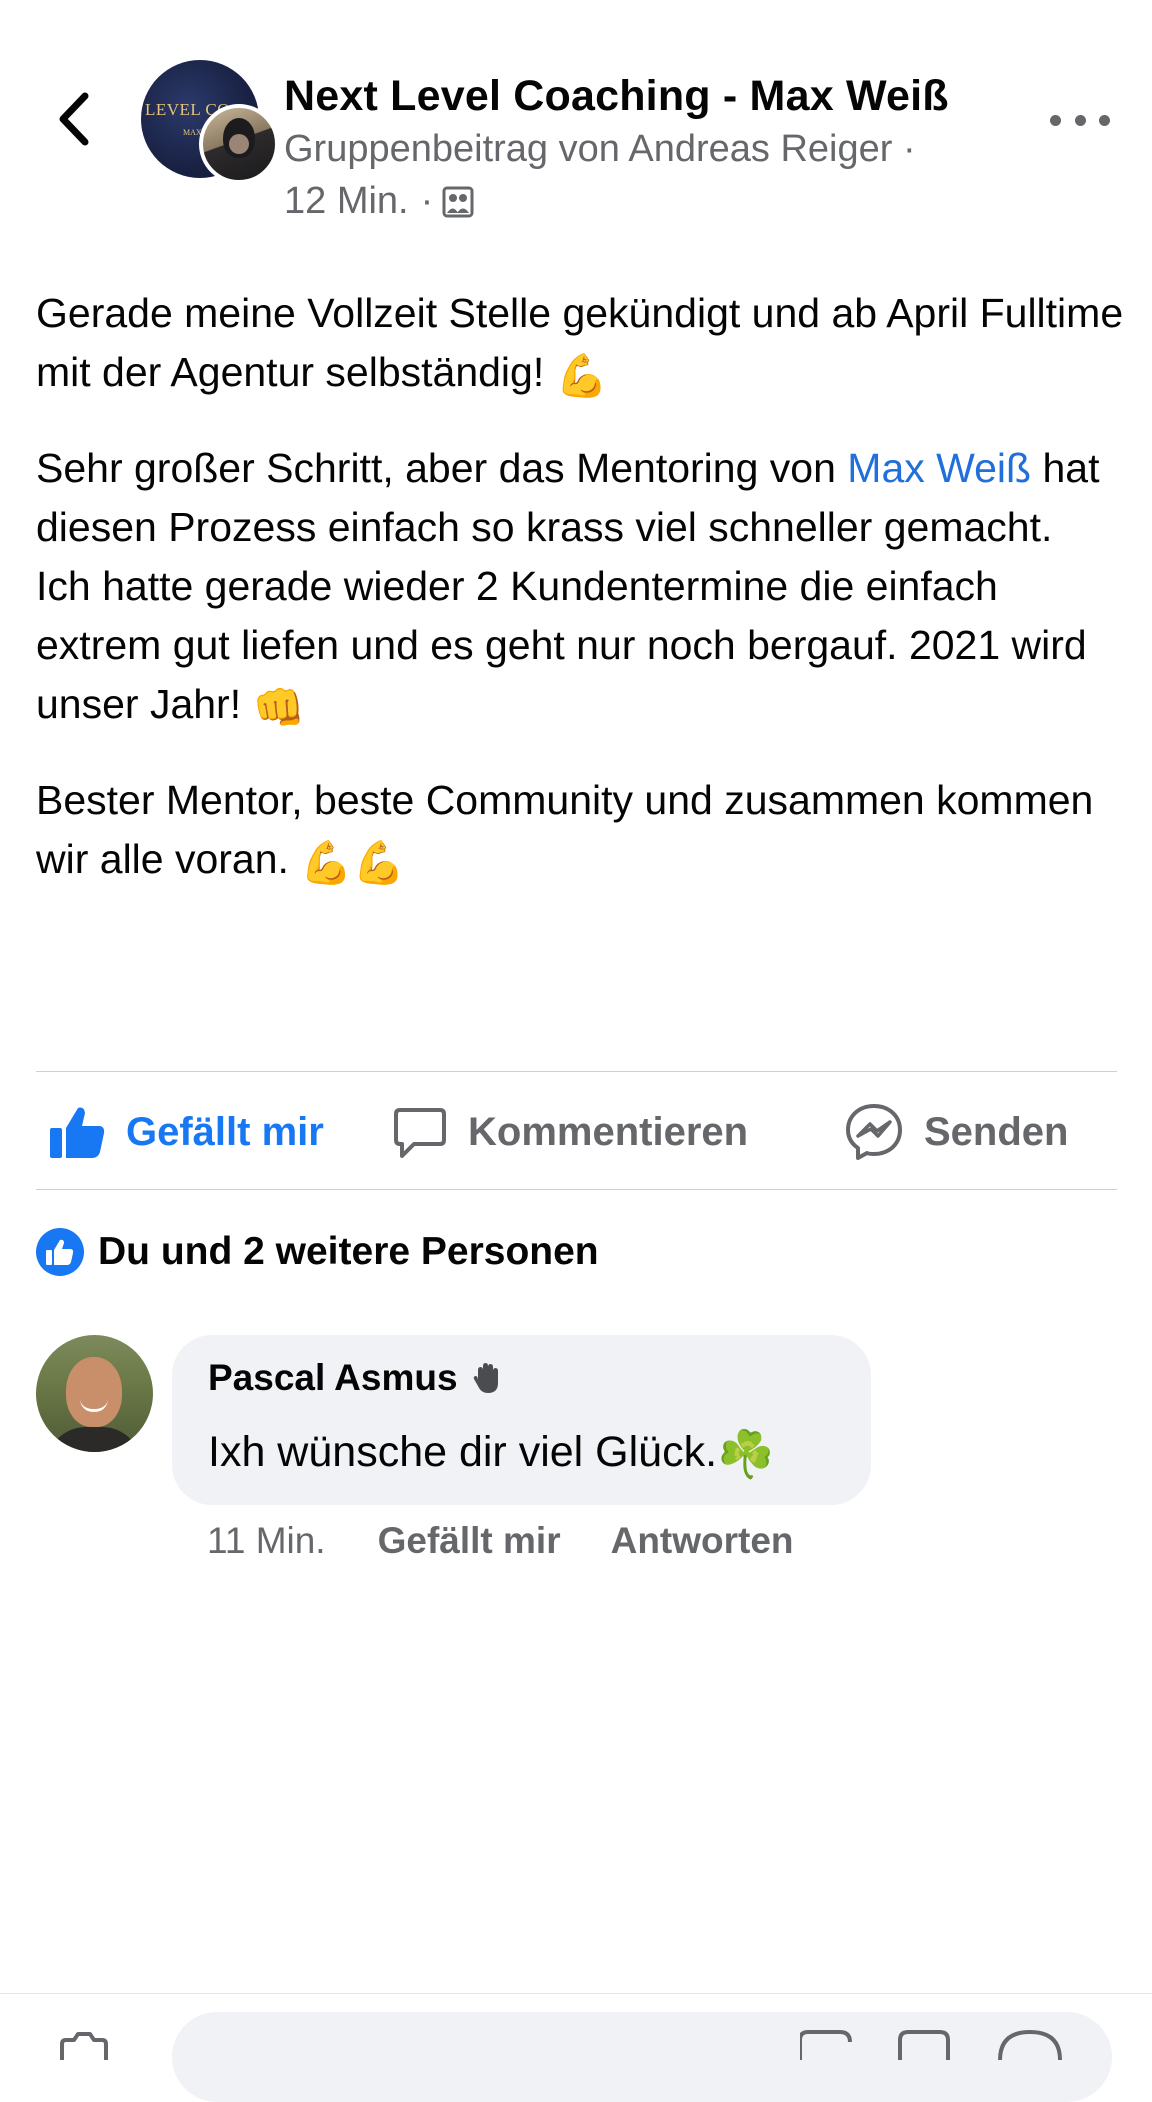 The height and width of the screenshot is (2102, 1152). What do you see at coordinates (874, 1132) in the screenshot?
I see `messenger-icon` at bounding box center [874, 1132].